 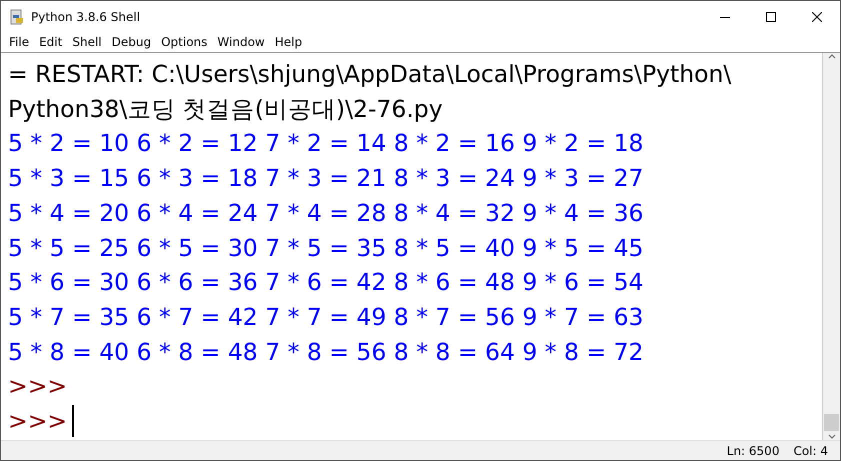 What do you see at coordinates (326, 317) in the screenshot?
I see `output-line: 5 * 7 = 35 6 * 7 = 42 7 * 7 = 49 8 * 7 = 56 9 * 7 = 63` at bounding box center [326, 317].